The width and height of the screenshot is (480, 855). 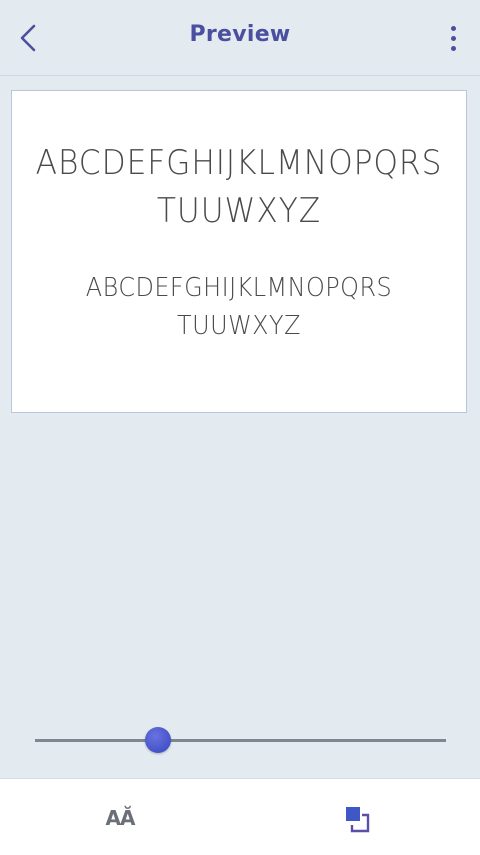 I want to click on preview-large-line-2: TUUWXYZ, so click(x=239, y=211).